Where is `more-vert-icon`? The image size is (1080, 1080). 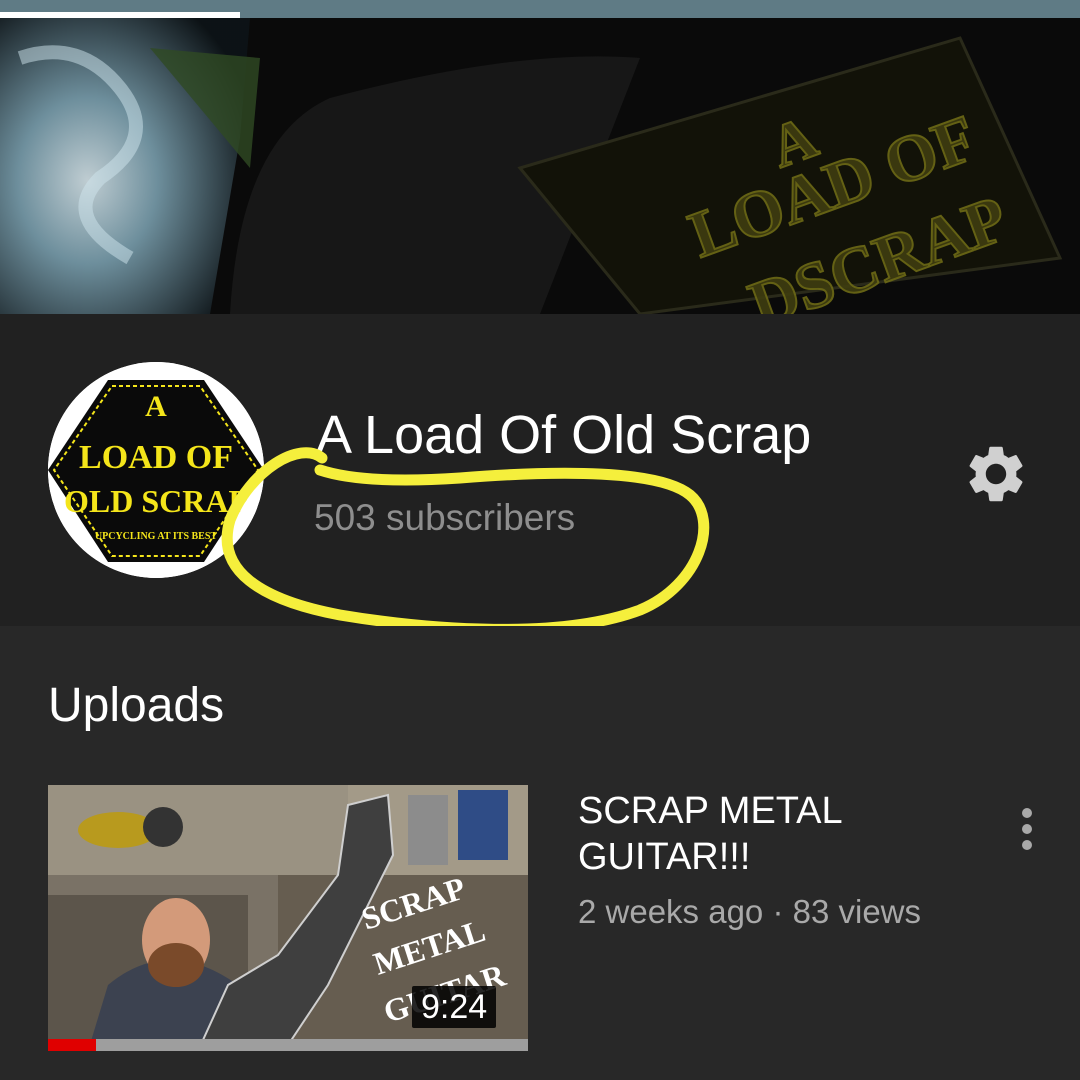 more-vert-icon is located at coordinates (1027, 829).